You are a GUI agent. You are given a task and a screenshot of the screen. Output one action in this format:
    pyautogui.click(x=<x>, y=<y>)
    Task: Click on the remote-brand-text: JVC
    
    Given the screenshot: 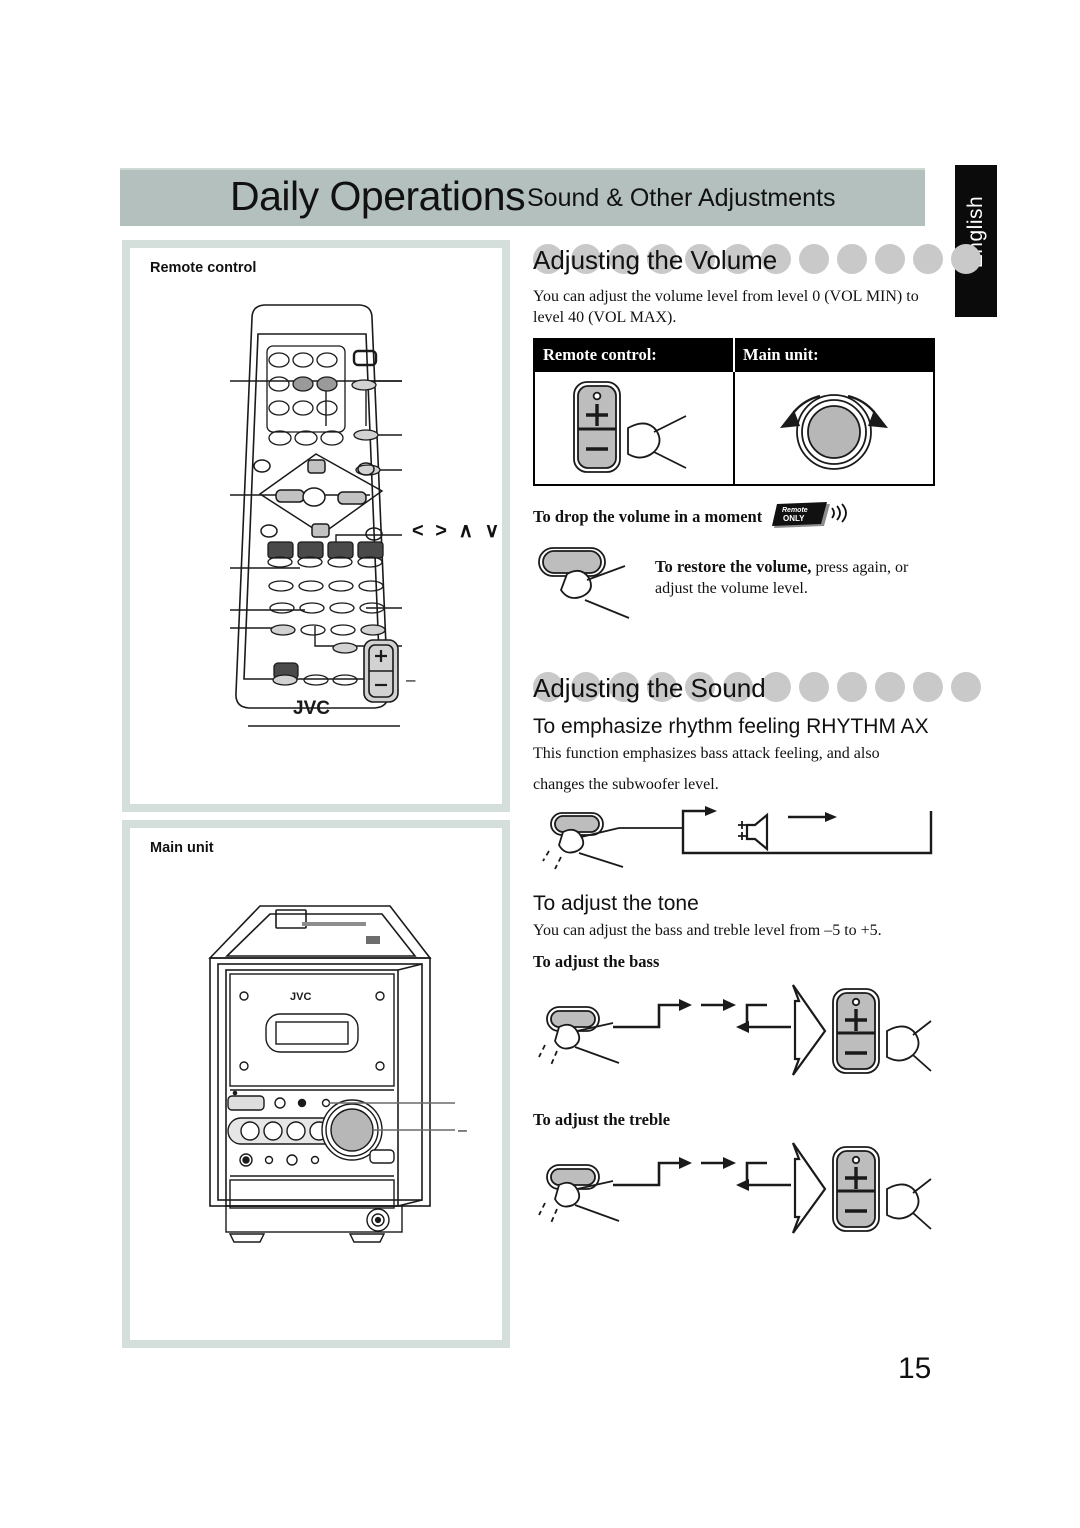 What is the action you would take?
    pyautogui.click(x=311, y=708)
    